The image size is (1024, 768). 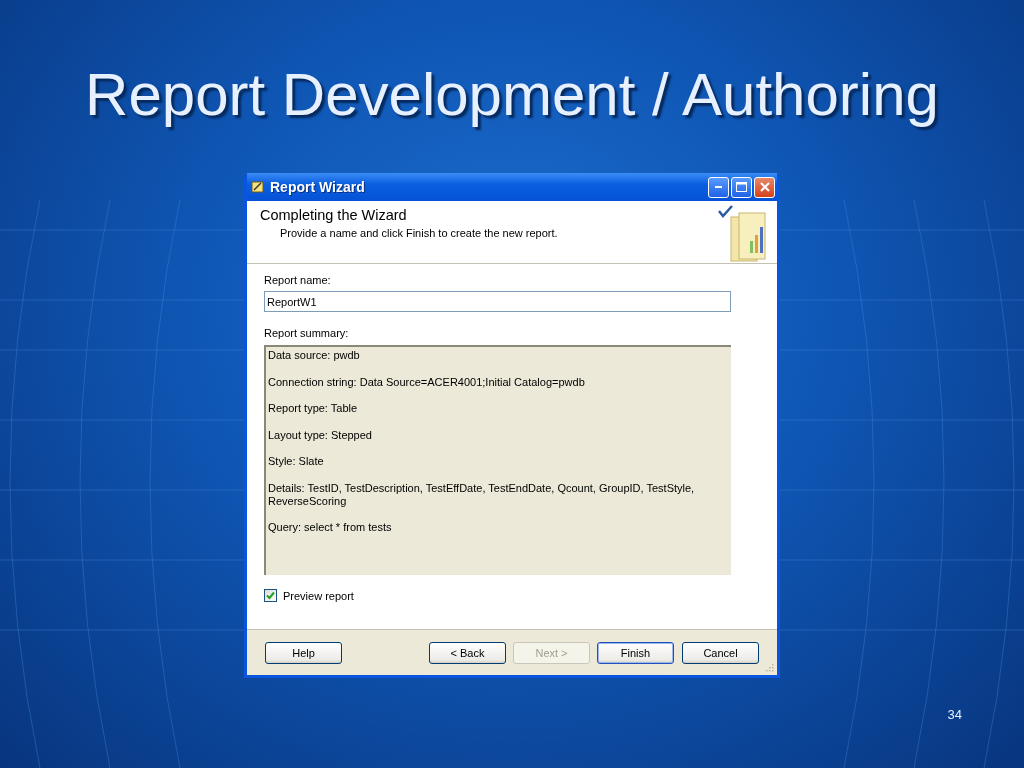 I want to click on minimize-icon, so click(x=718, y=187).